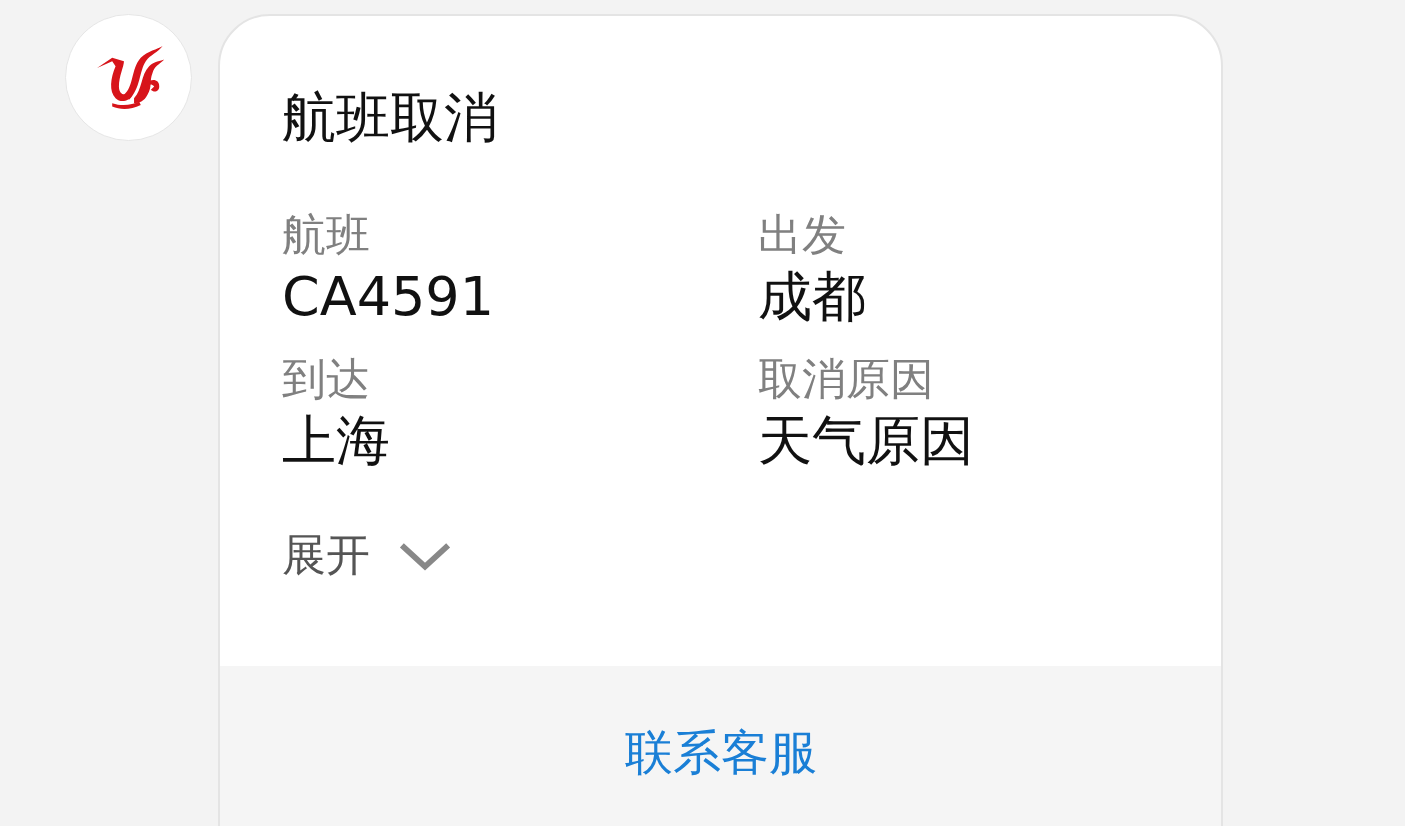  Describe the element at coordinates (390, 118) in the screenshot. I see `card-title: 航班取消` at that location.